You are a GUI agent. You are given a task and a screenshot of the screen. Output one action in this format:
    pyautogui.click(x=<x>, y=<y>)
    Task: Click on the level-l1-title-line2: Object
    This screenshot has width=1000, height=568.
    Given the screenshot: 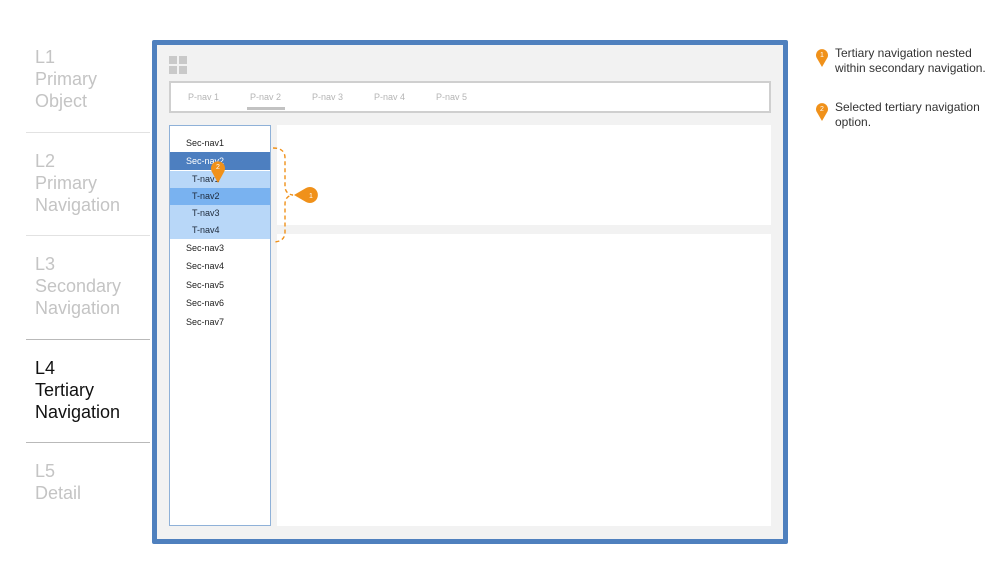 What is the action you would take?
    pyautogui.click(x=61, y=101)
    